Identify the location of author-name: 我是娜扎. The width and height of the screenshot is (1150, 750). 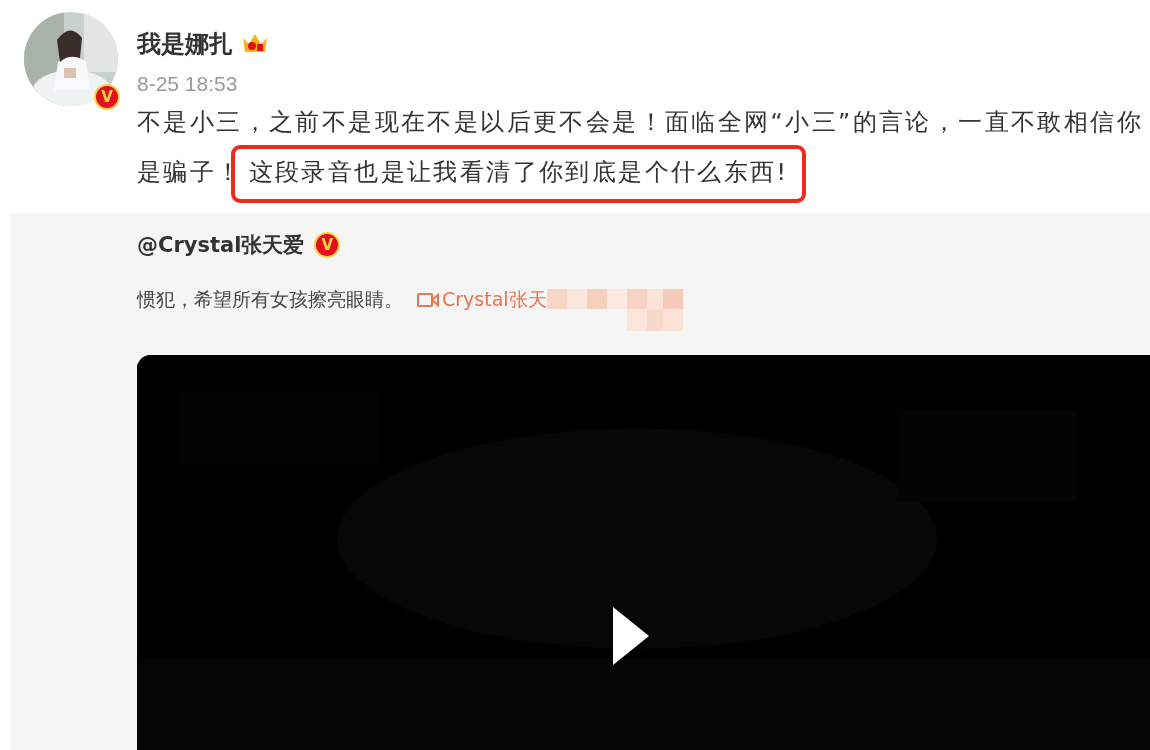
(185, 44).